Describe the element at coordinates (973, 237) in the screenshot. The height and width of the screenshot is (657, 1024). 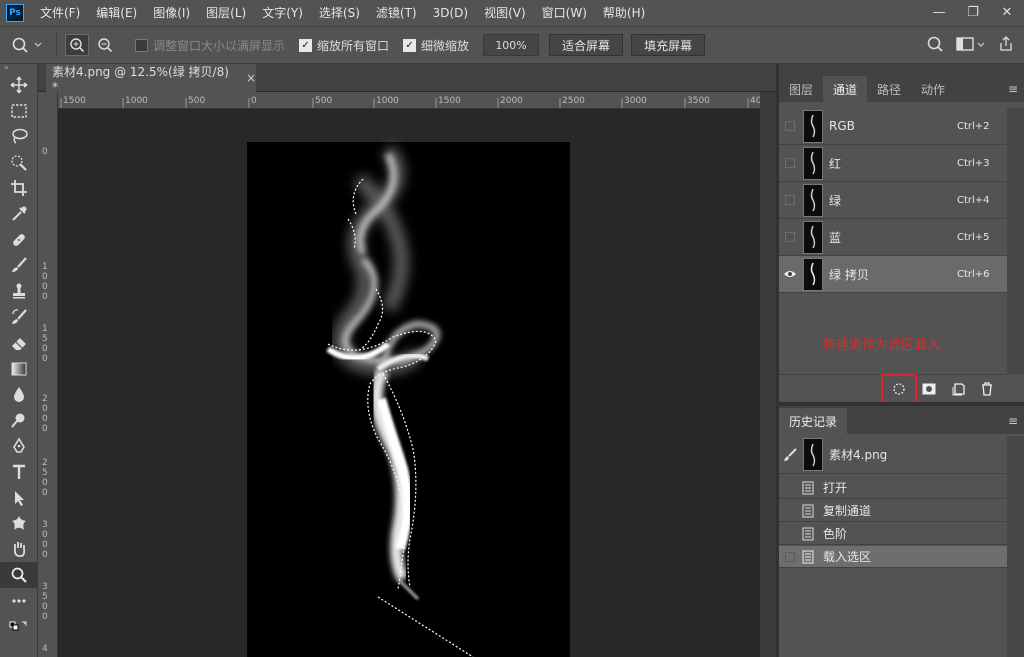
I see `channel-shortcut: Ctrl+5` at that location.